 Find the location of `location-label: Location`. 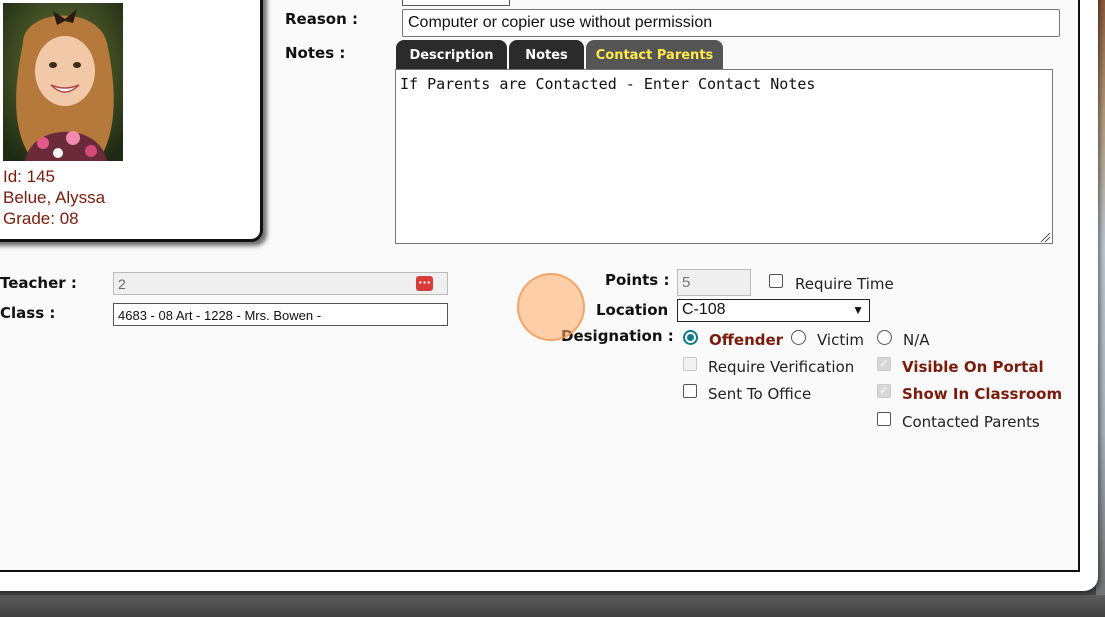

location-label: Location is located at coordinates (632, 310).